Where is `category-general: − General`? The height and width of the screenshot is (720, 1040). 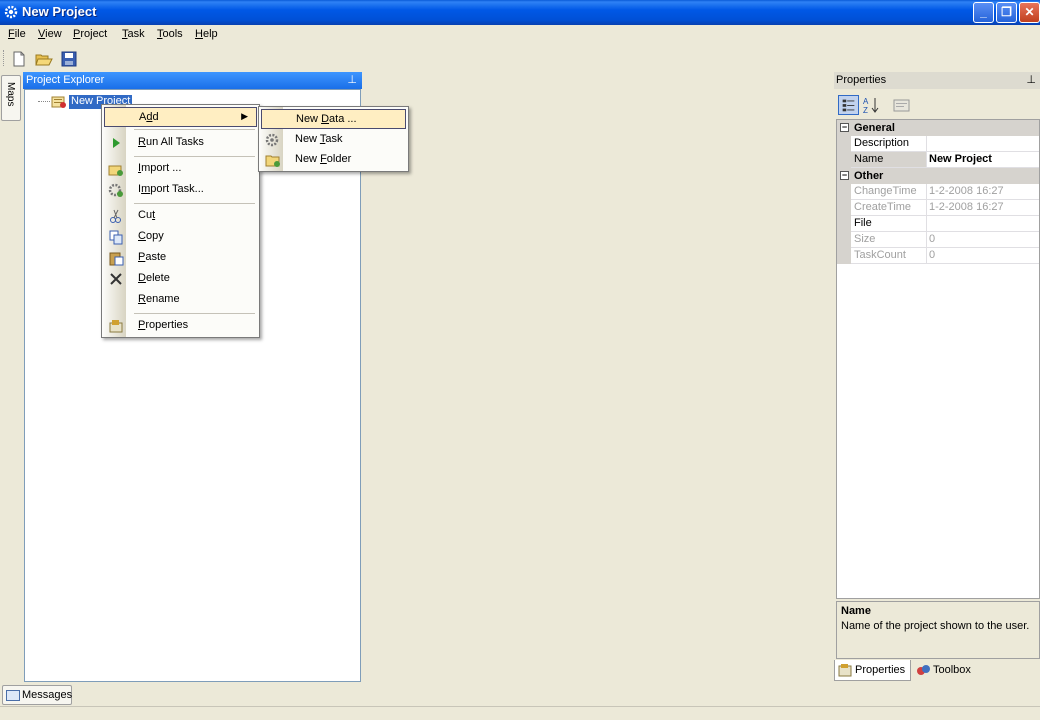
category-general: − General is located at coordinates (938, 128).